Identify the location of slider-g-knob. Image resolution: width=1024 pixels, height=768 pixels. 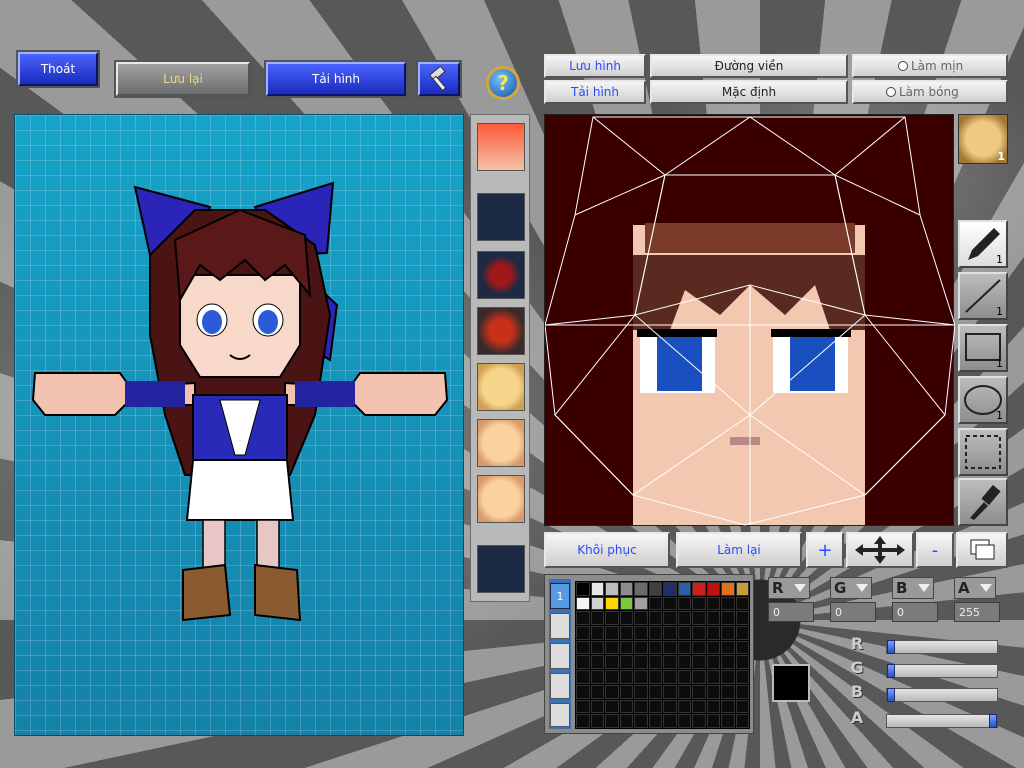
(891, 671).